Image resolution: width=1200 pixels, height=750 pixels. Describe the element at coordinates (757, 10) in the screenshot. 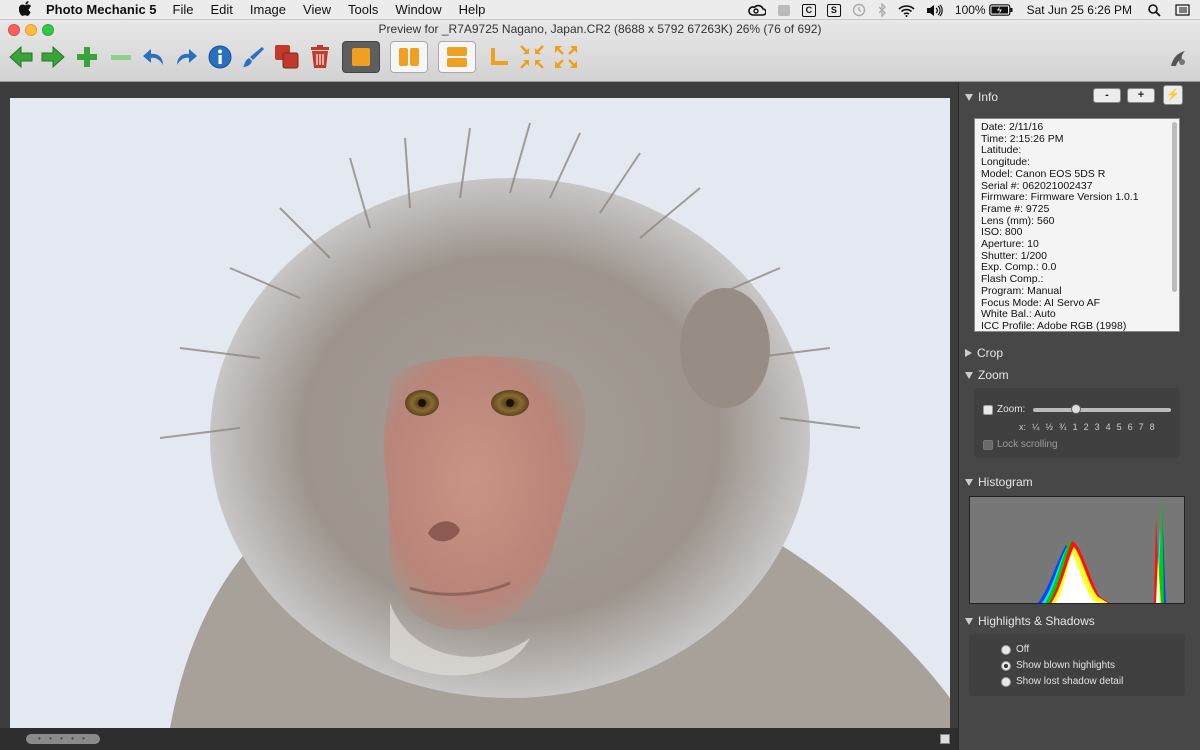

I see `creative-cloud-icon` at that location.